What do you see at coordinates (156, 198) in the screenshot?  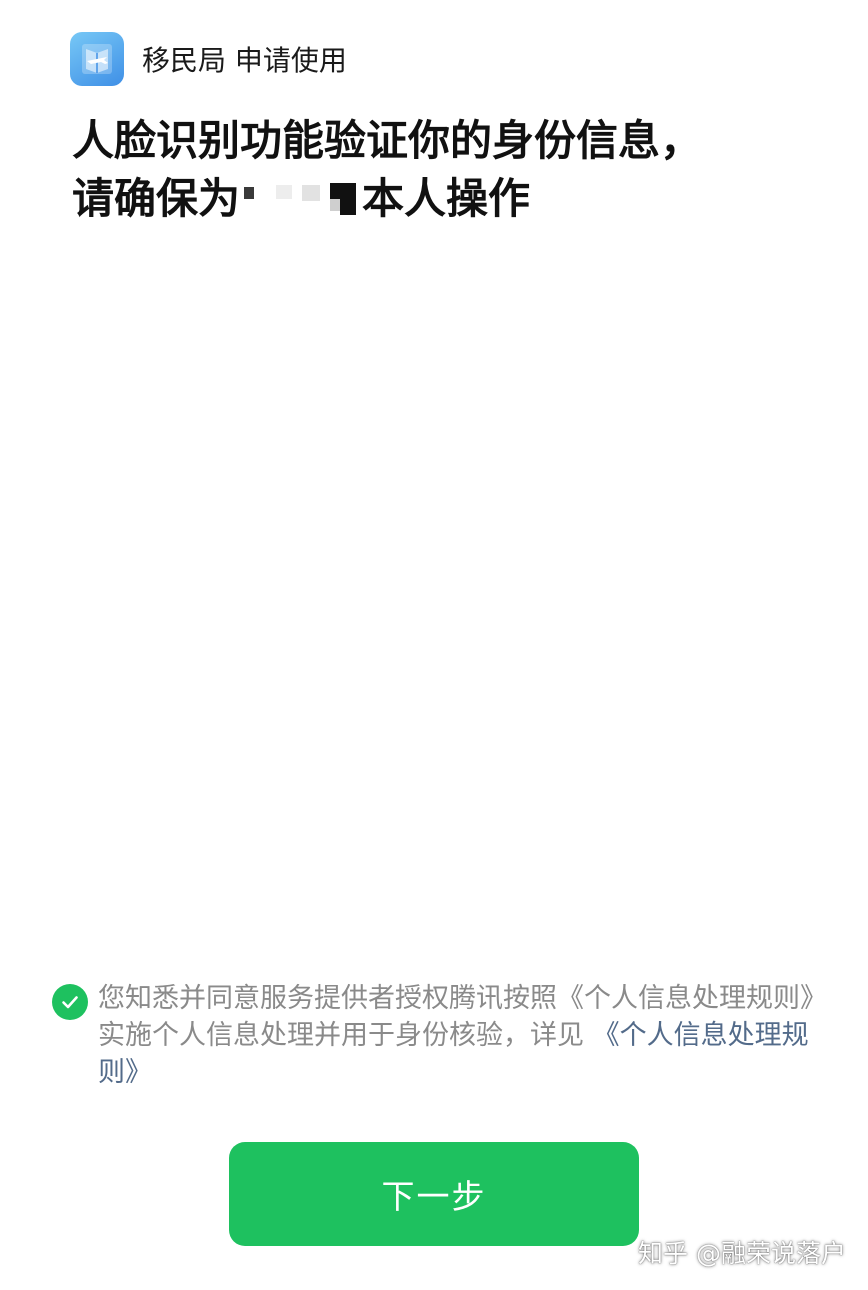 I see `title-line-2-prefix: 请确保为` at bounding box center [156, 198].